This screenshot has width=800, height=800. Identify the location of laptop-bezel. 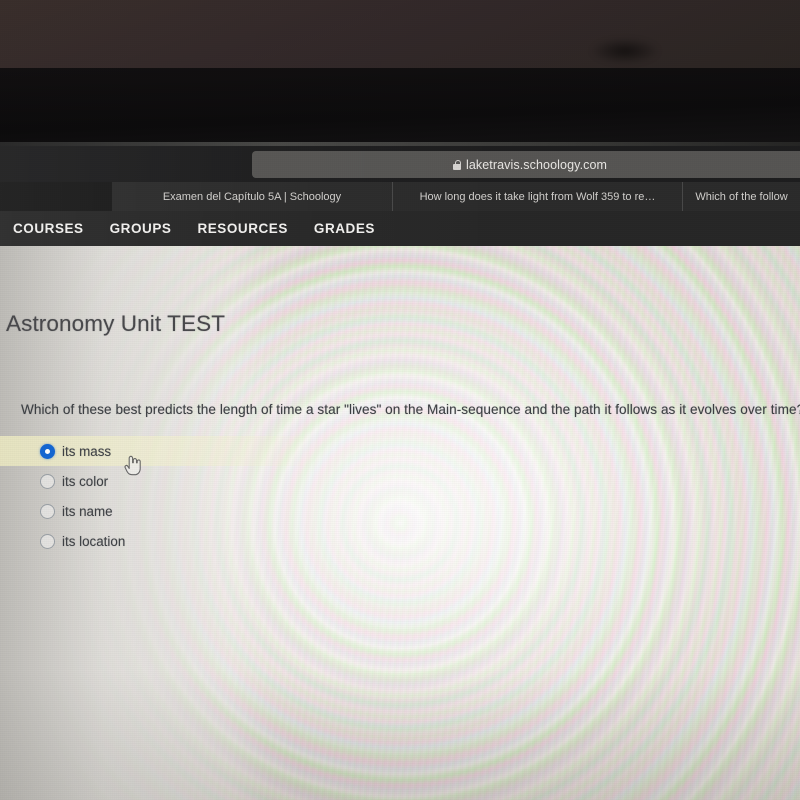
(400, 107).